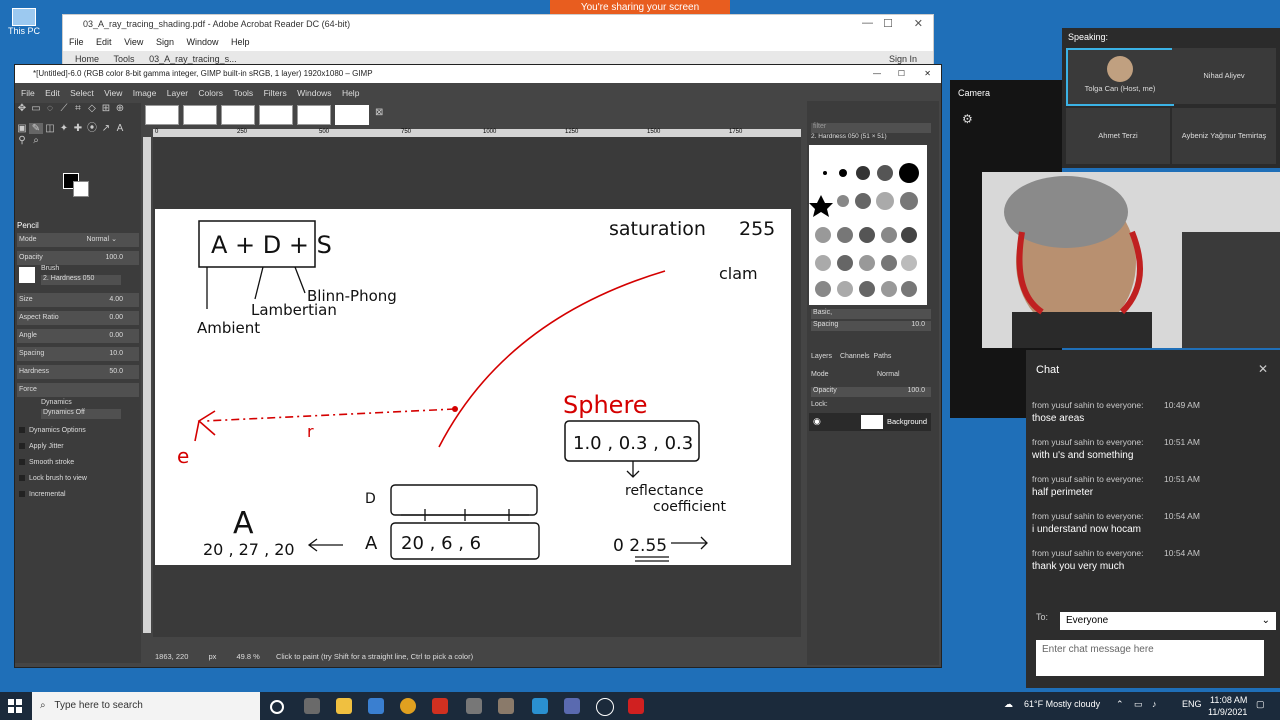 Image resolution: width=1280 pixels, height=720 pixels. Describe the element at coordinates (871, 128) in the screenshot. I see `brush-filter: filter` at that location.